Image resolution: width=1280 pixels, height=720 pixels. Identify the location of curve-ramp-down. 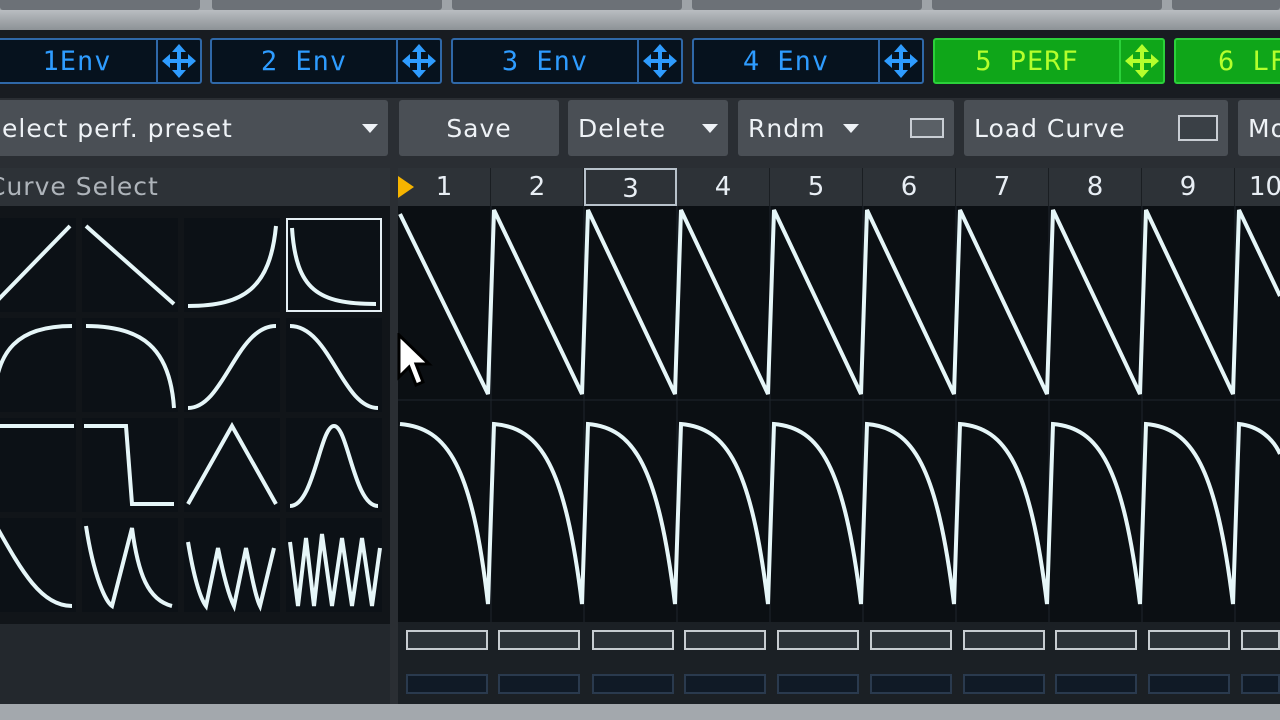
(130, 265).